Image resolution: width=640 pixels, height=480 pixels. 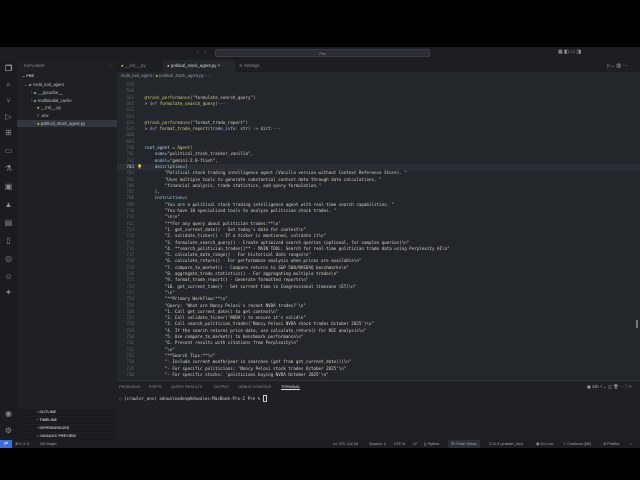 I want to click on line-ending: LF, so click(x=415, y=444).